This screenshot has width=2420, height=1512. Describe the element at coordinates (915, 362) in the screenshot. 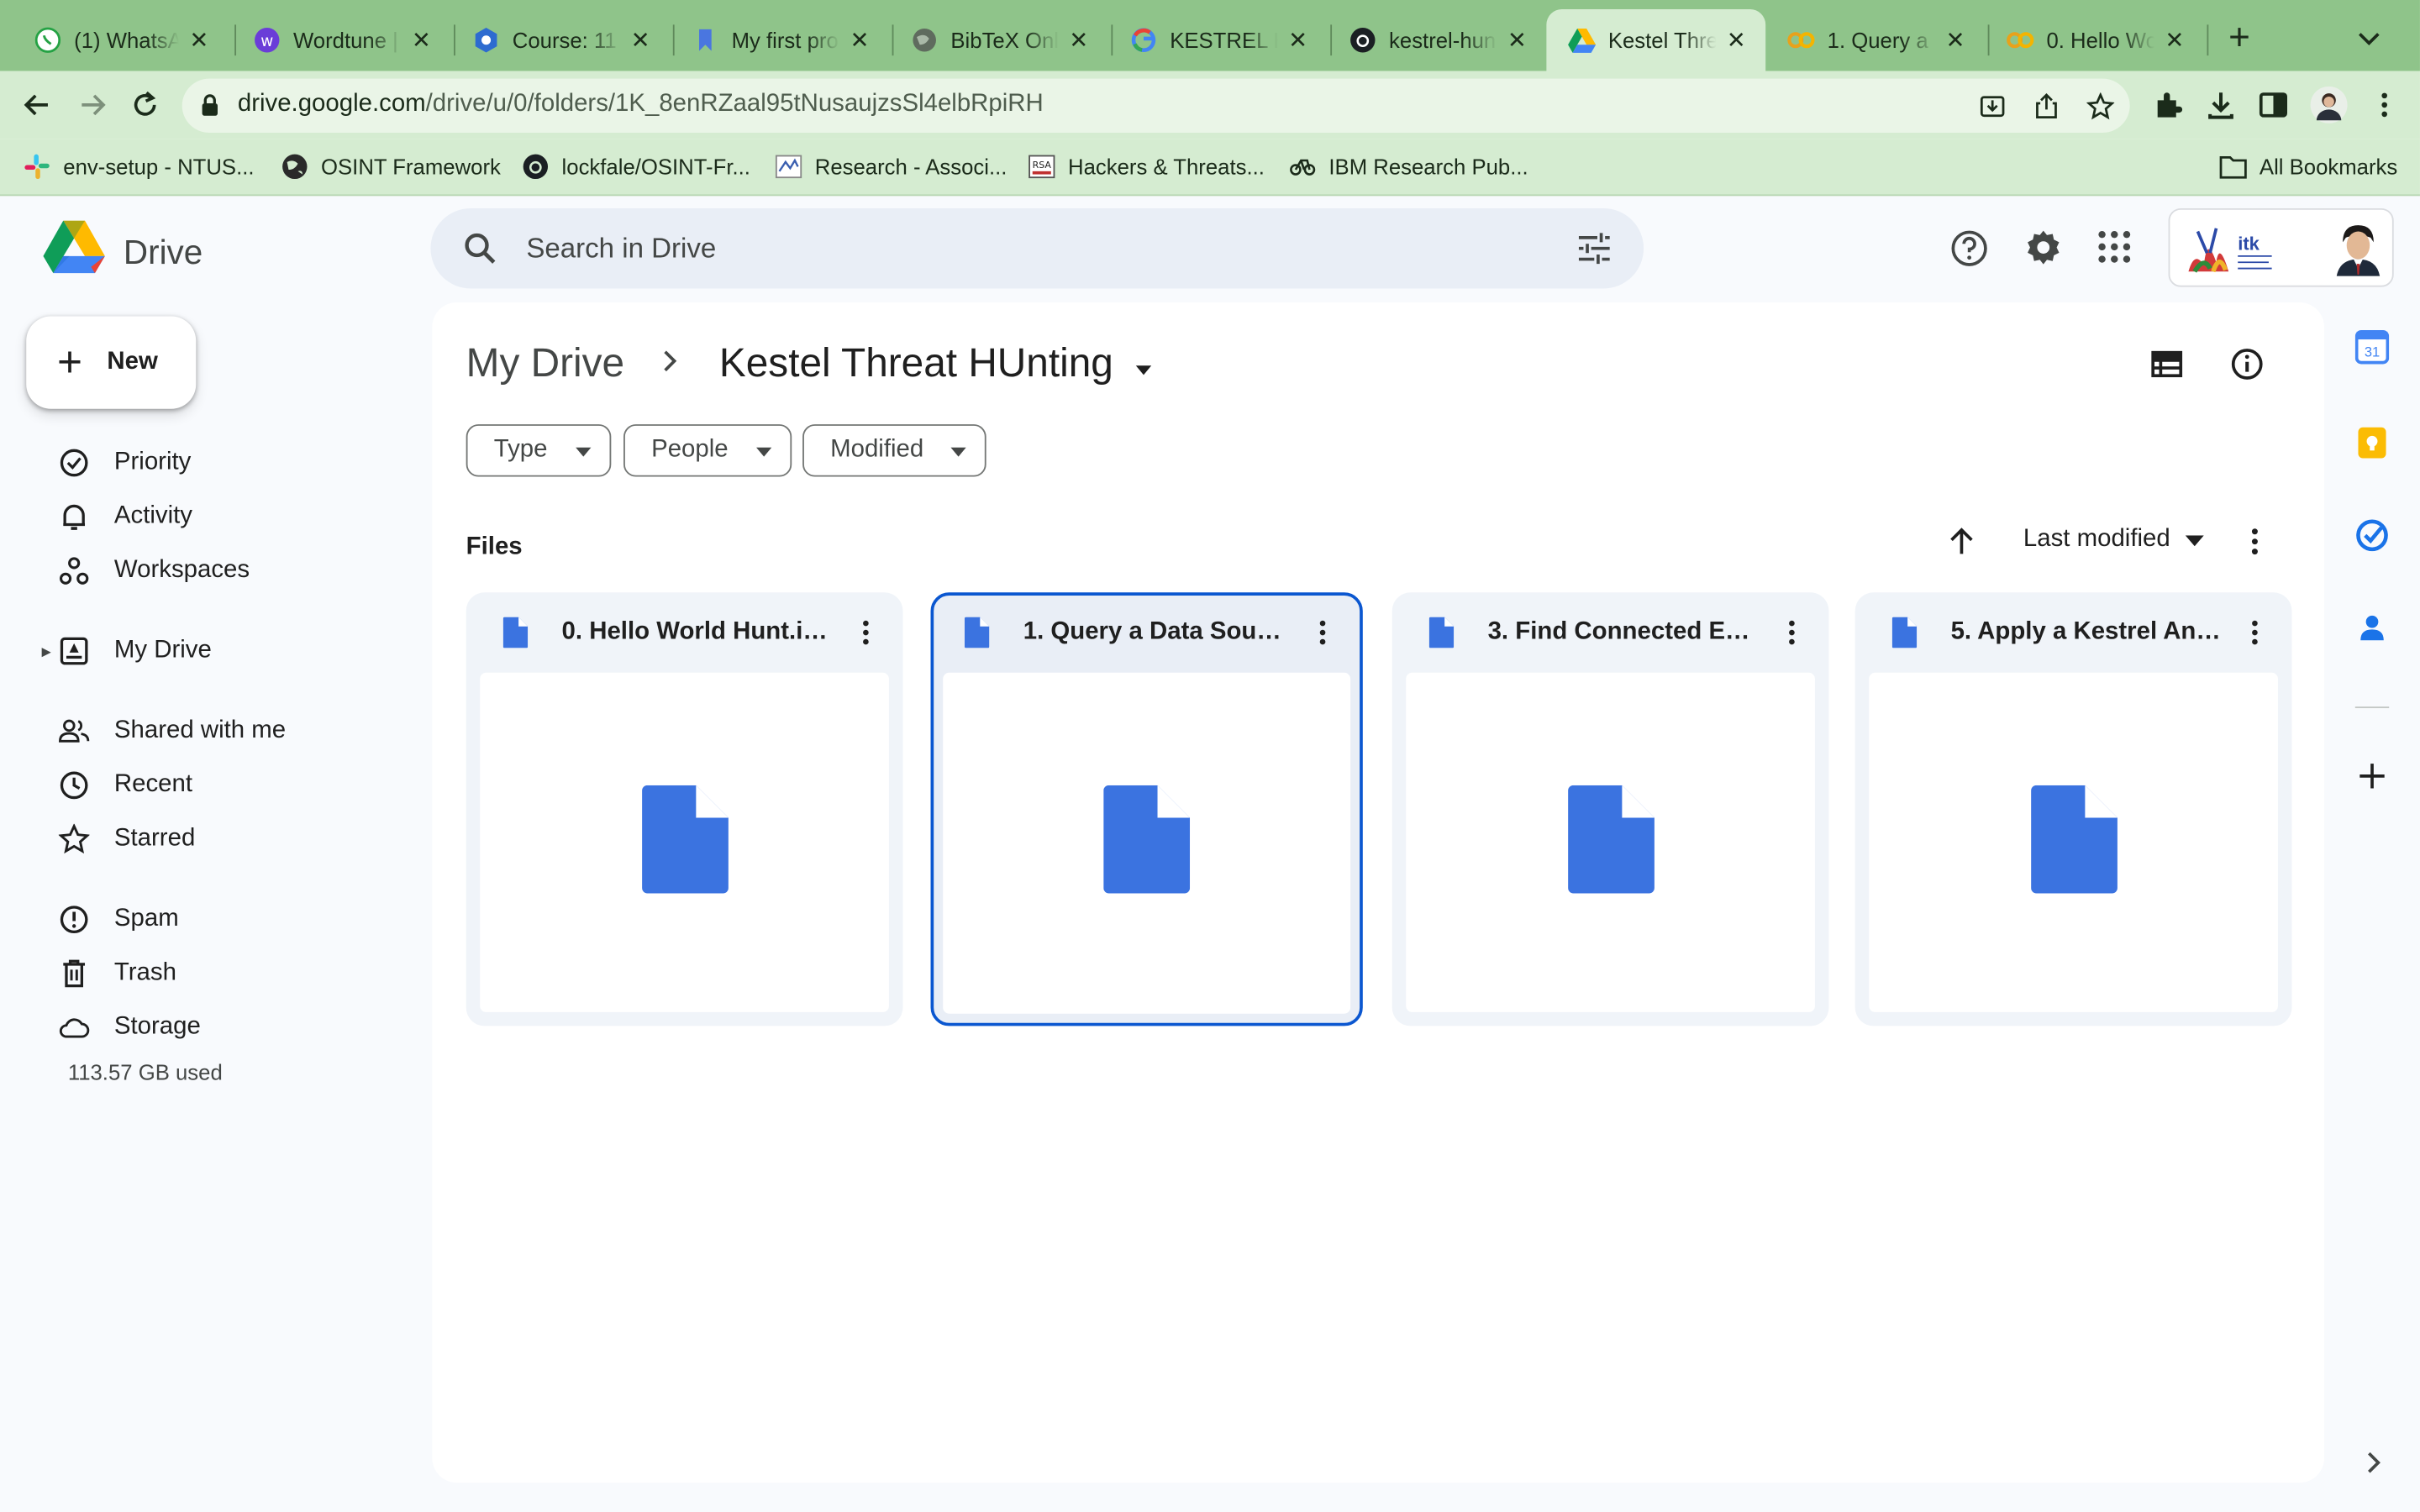

I see `folder-title: Kestel Threat HUnting` at that location.